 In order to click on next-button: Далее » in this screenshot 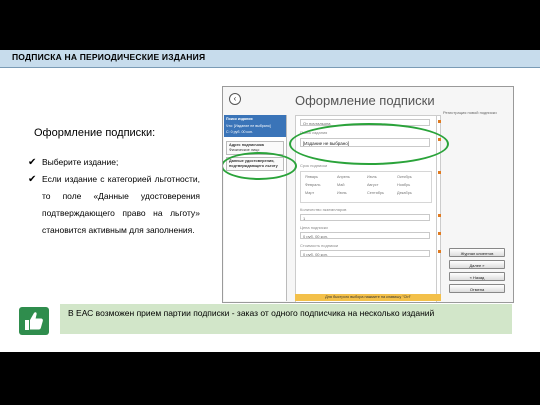, I will do `click(477, 264)`.